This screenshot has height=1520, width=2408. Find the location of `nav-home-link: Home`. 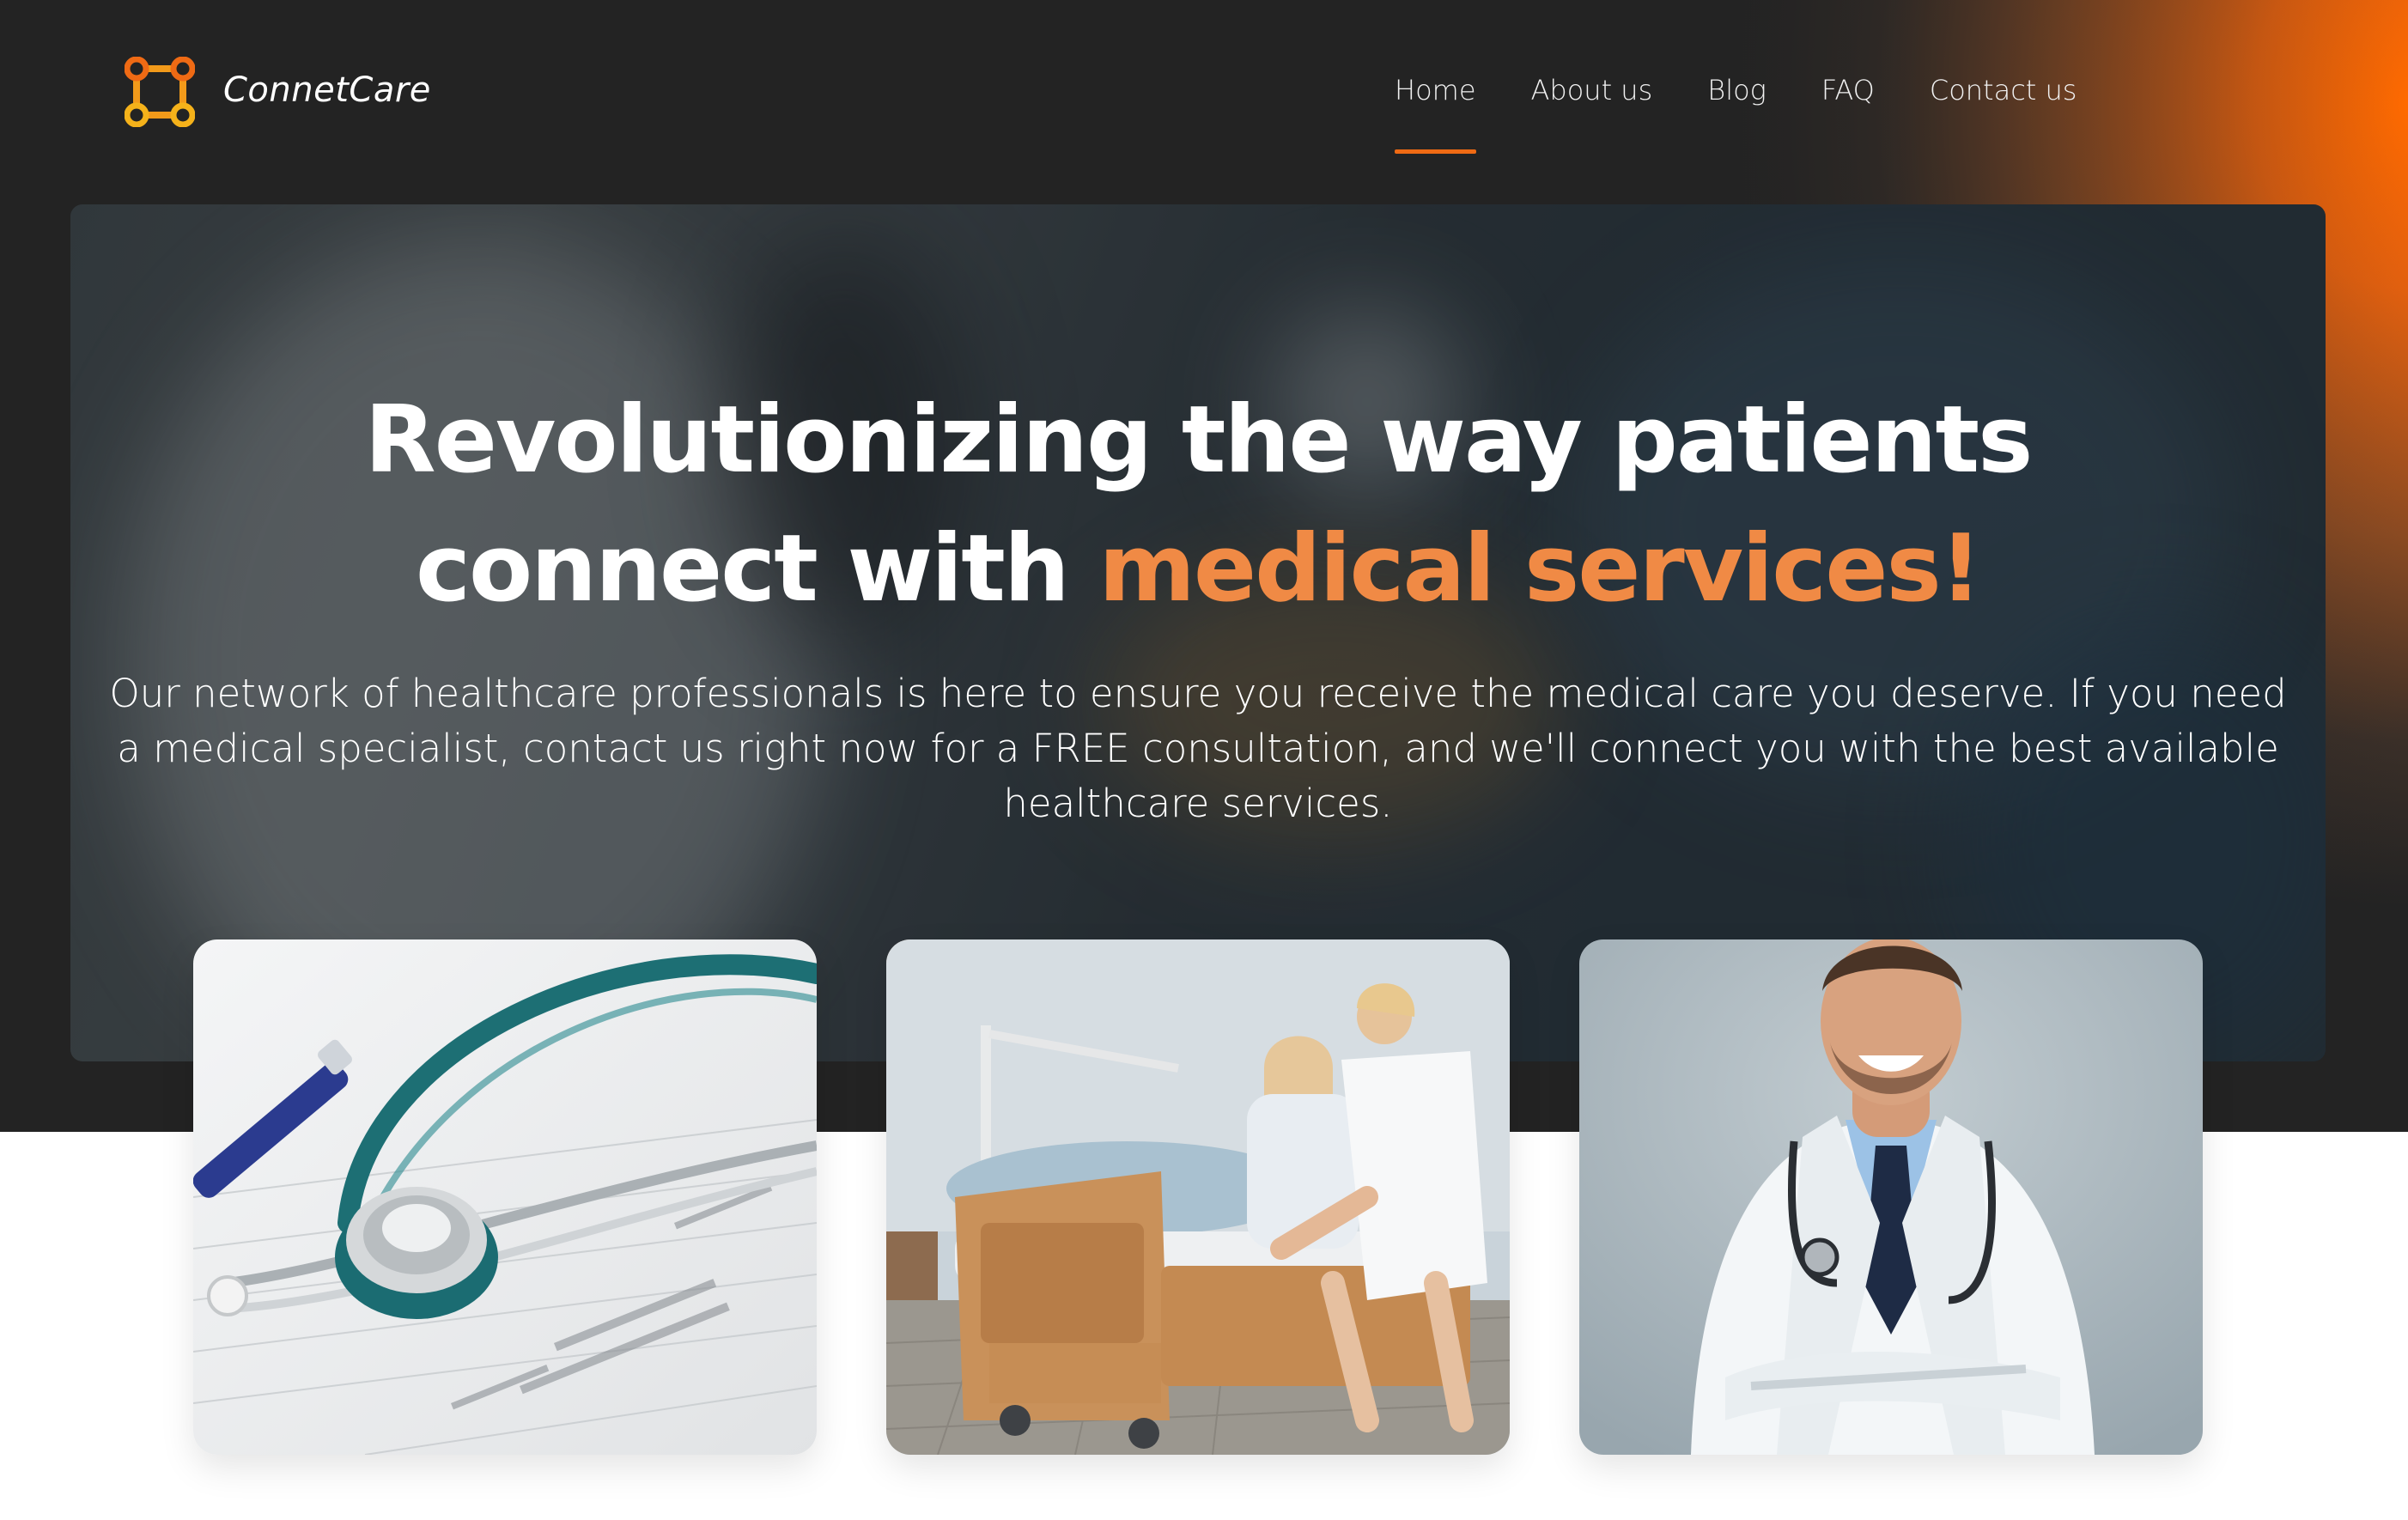

nav-home-link: Home is located at coordinates (1435, 114).